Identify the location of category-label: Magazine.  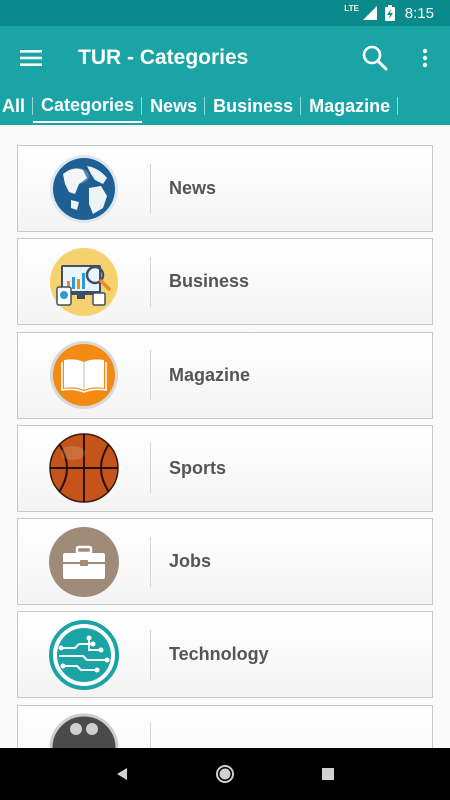
(210, 374).